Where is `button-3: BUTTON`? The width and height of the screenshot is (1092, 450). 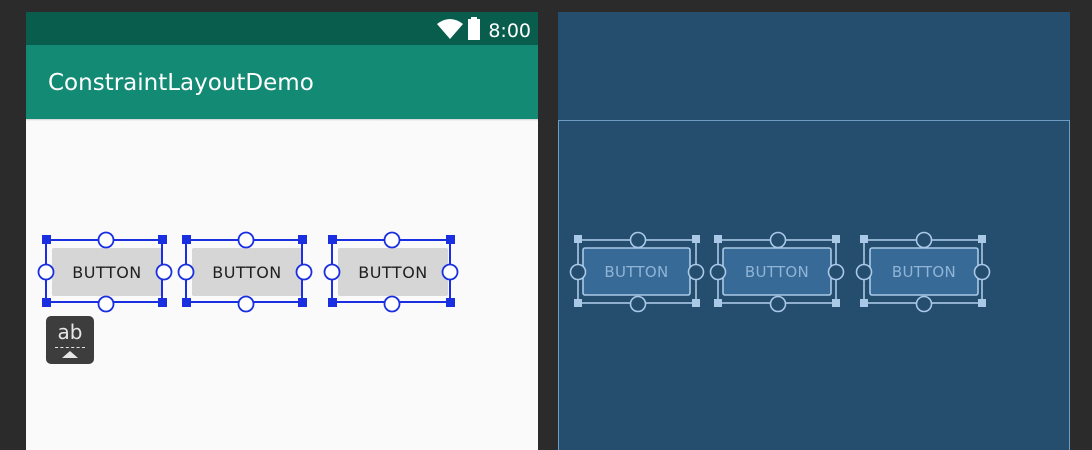
button-3: BUTTON is located at coordinates (393, 272).